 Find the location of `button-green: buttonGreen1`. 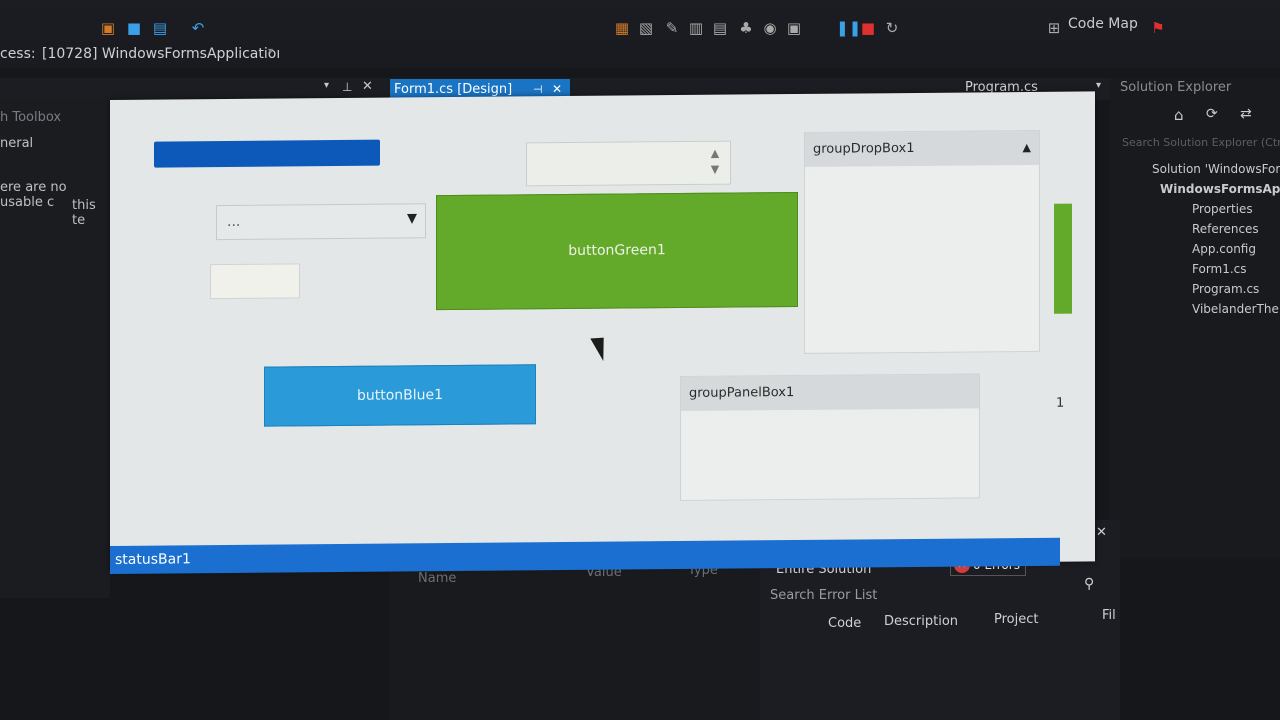

button-green: buttonGreen1 is located at coordinates (617, 251).